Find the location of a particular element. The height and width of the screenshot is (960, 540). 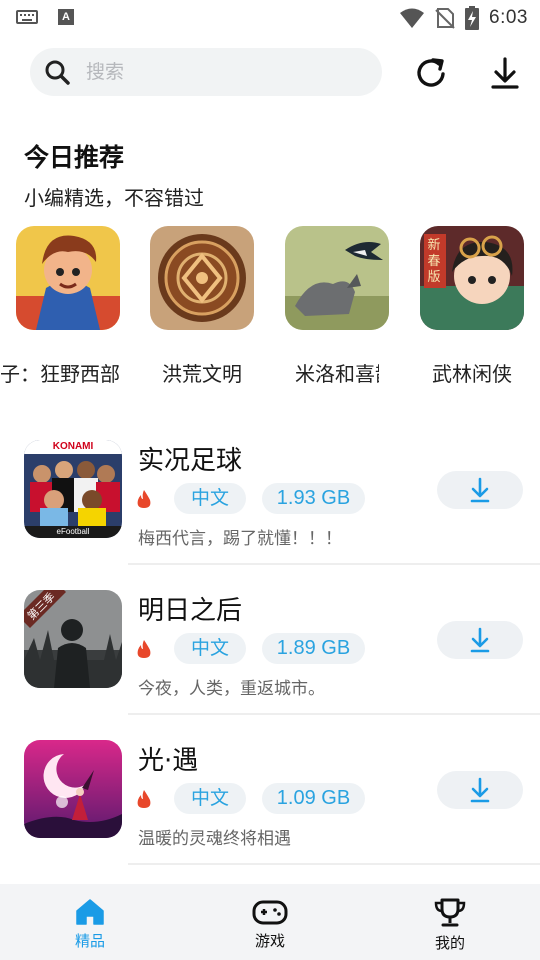

section-title: 今日推荐 is located at coordinates (74, 157).